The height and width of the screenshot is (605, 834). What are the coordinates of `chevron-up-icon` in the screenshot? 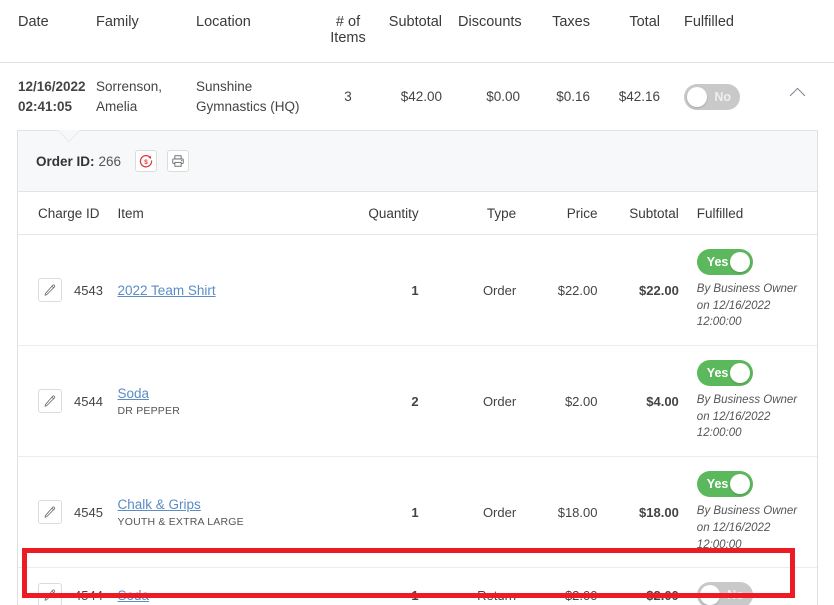 It's located at (797, 96).